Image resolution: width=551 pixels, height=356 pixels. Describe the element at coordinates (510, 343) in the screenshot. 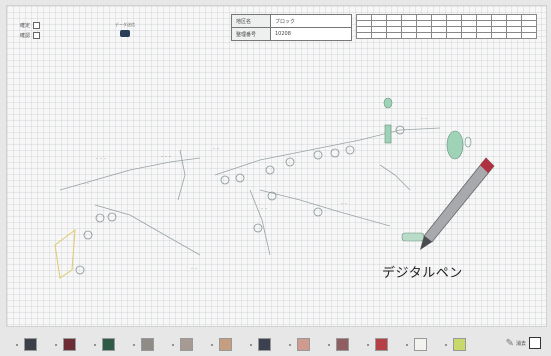

I see `pen-icon: ✎` at that location.